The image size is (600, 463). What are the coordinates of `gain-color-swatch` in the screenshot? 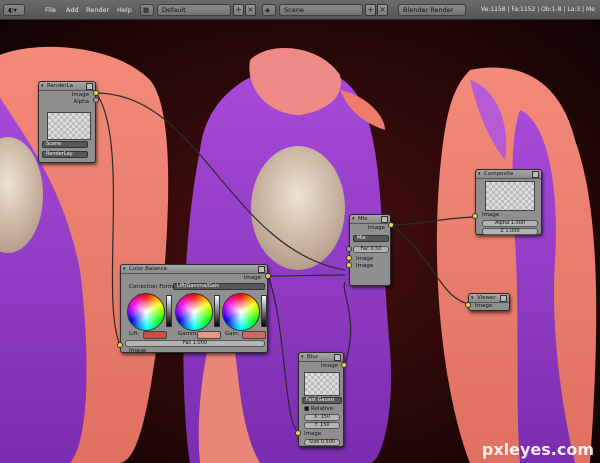 It's located at (254, 335).